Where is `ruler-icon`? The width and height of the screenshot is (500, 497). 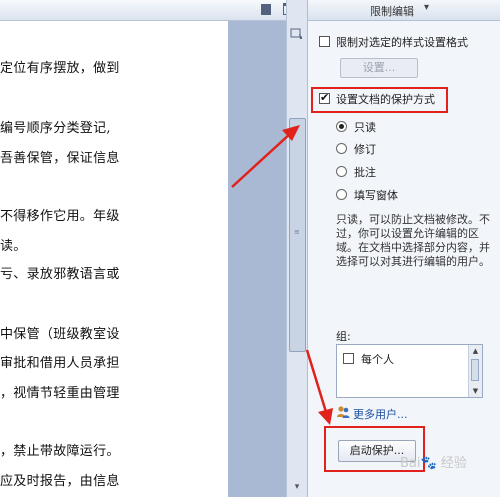
ruler-icon is located at coordinates (266, 9).